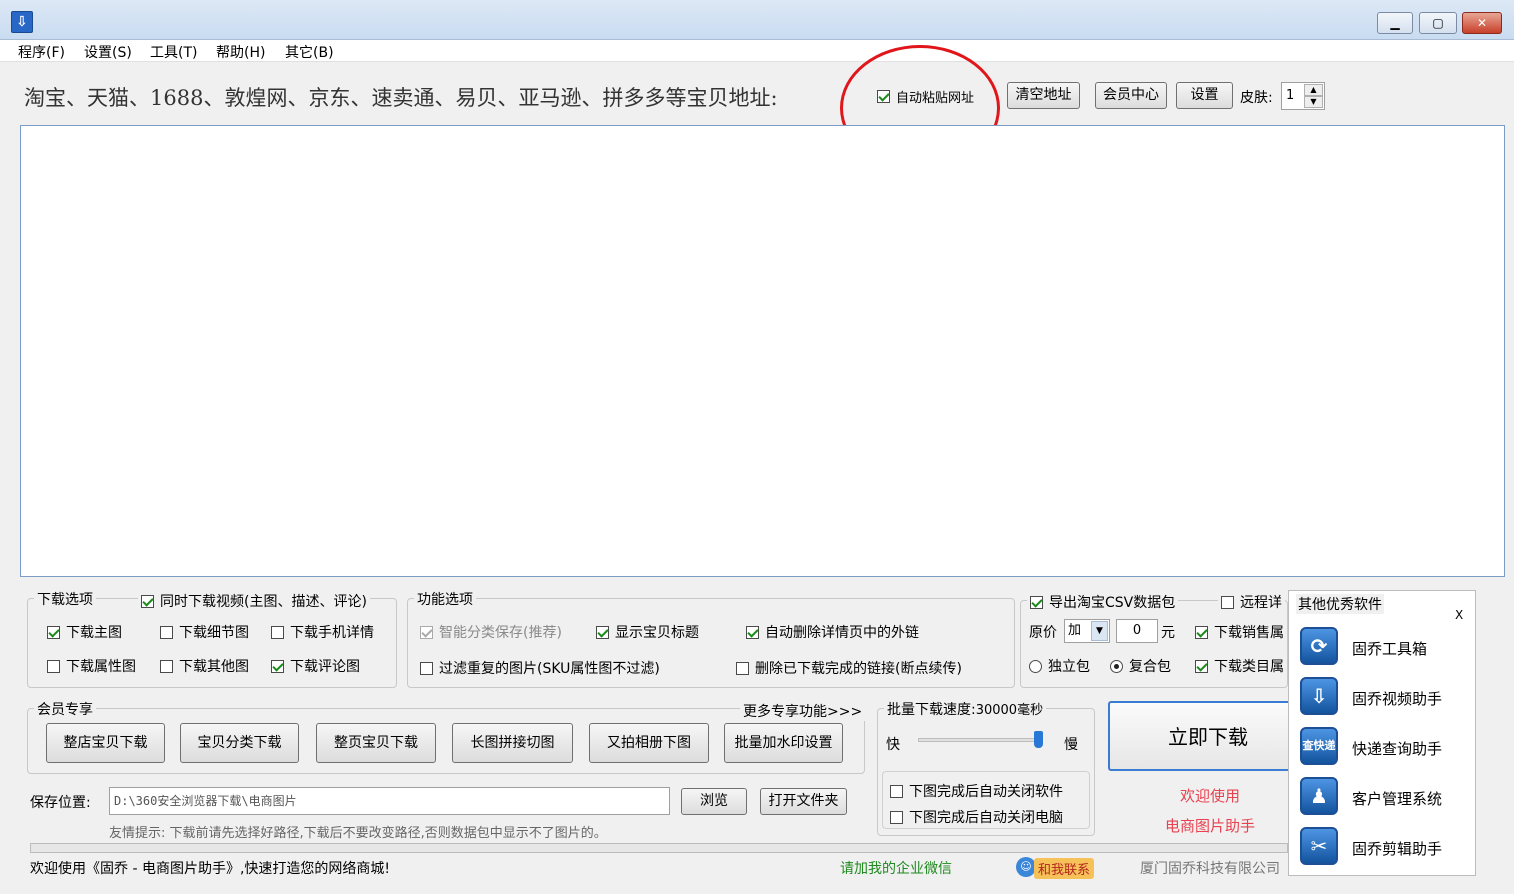  I want to click on panel-item-customer: 客户管理系统, so click(1397, 798).